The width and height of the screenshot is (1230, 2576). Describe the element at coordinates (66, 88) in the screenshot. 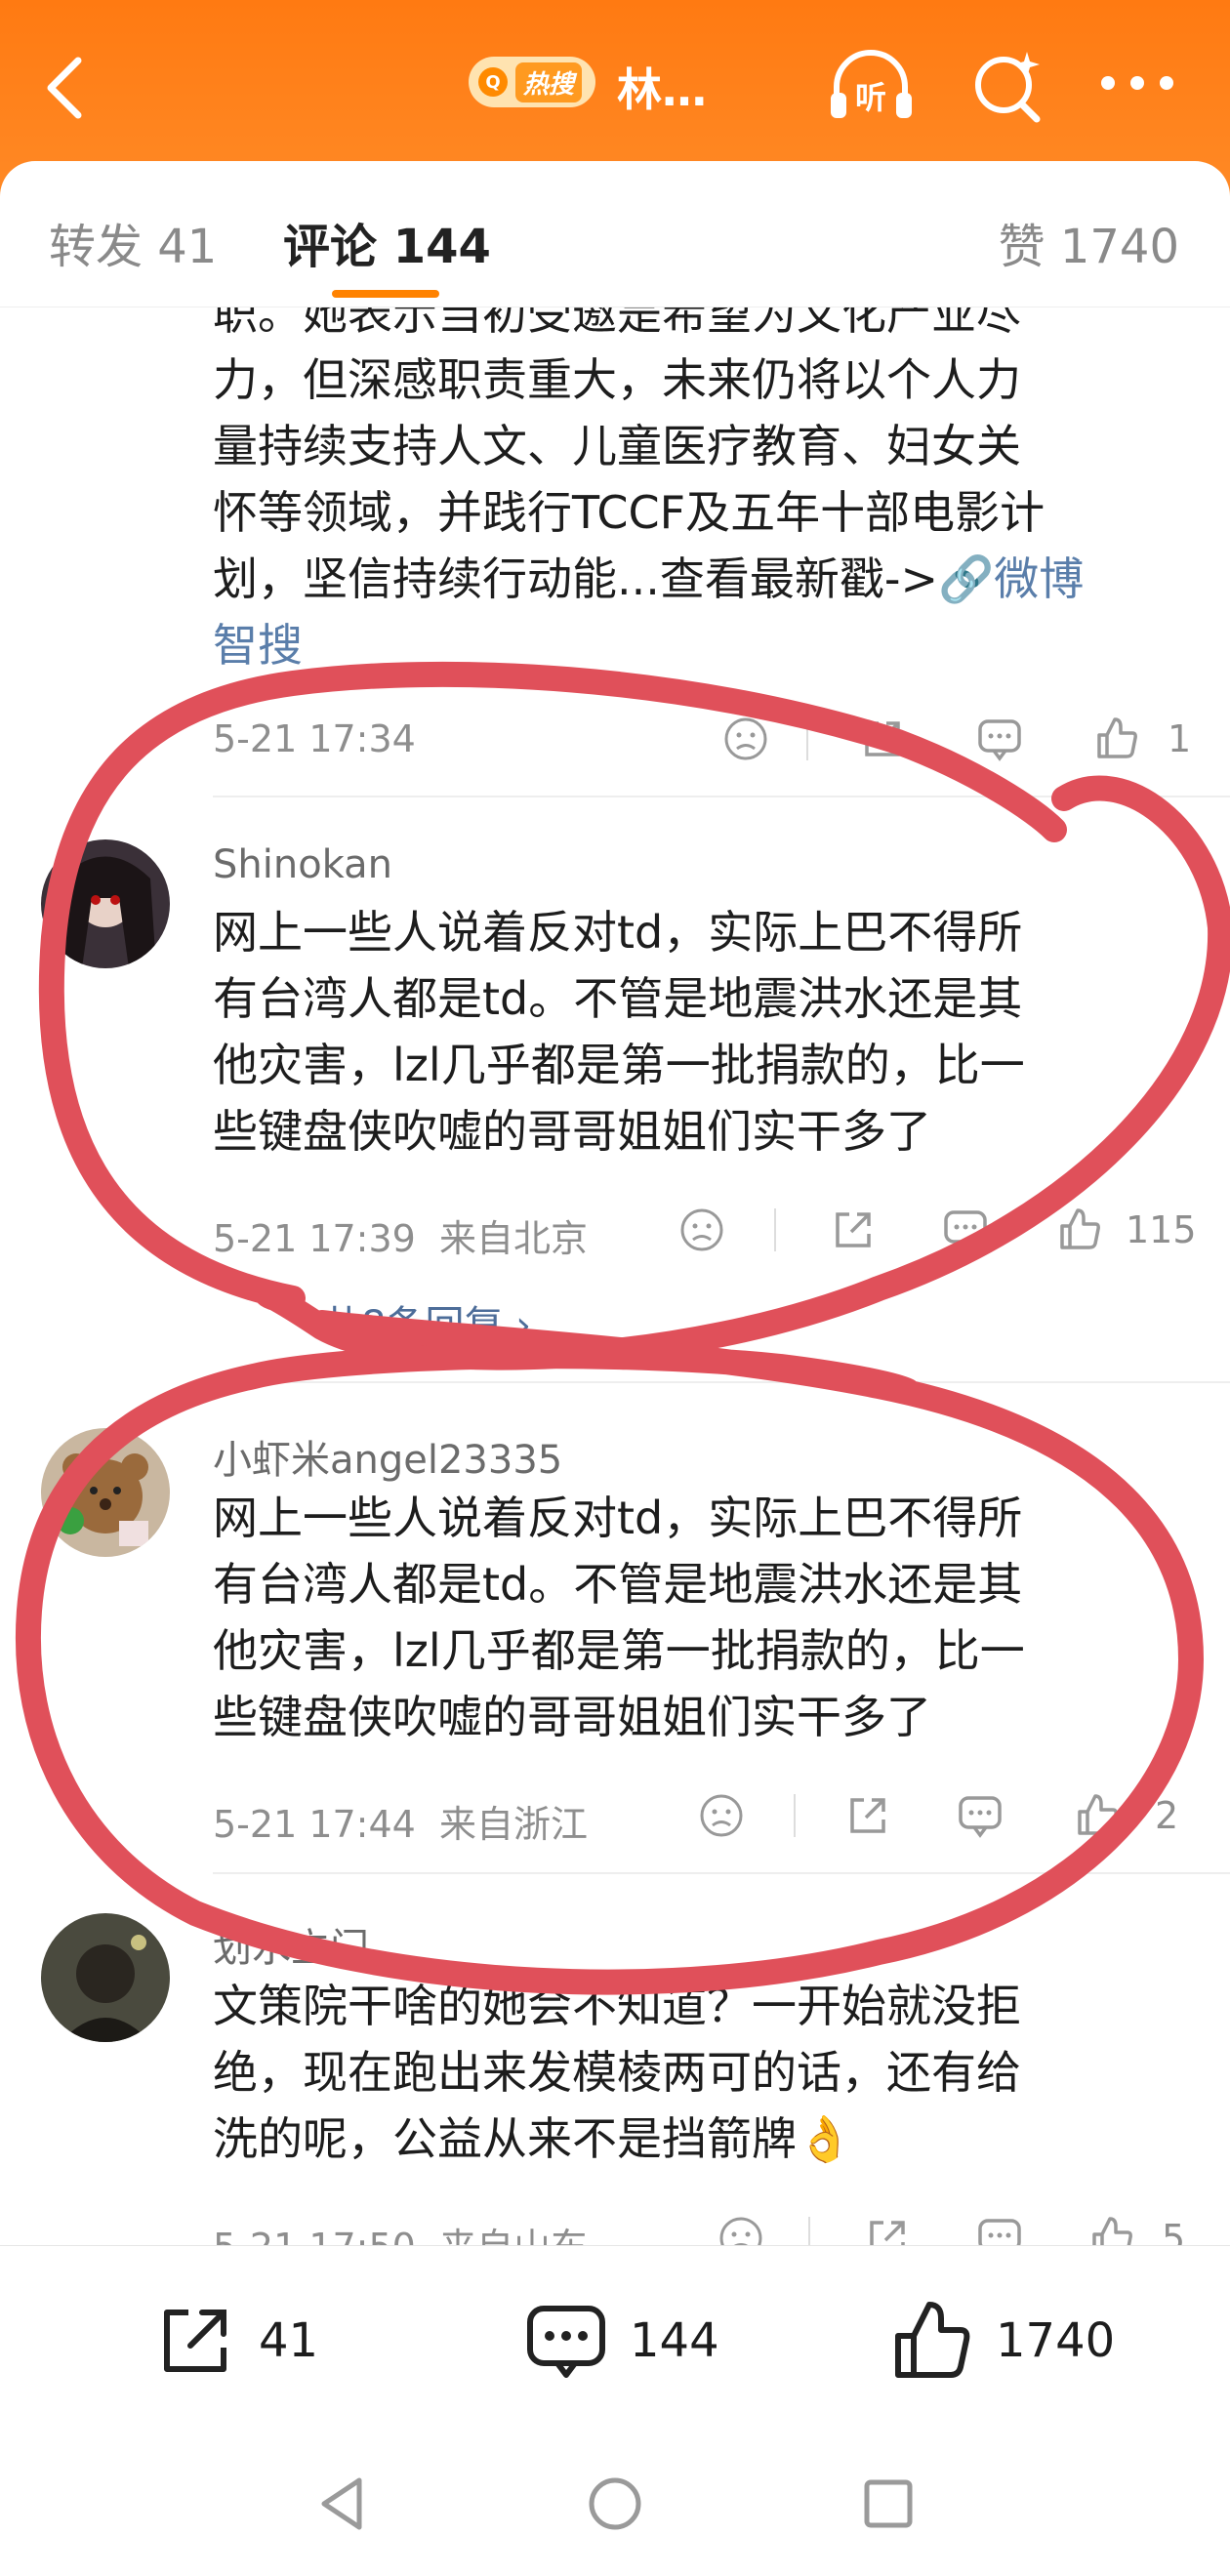

I see `back-icon` at that location.